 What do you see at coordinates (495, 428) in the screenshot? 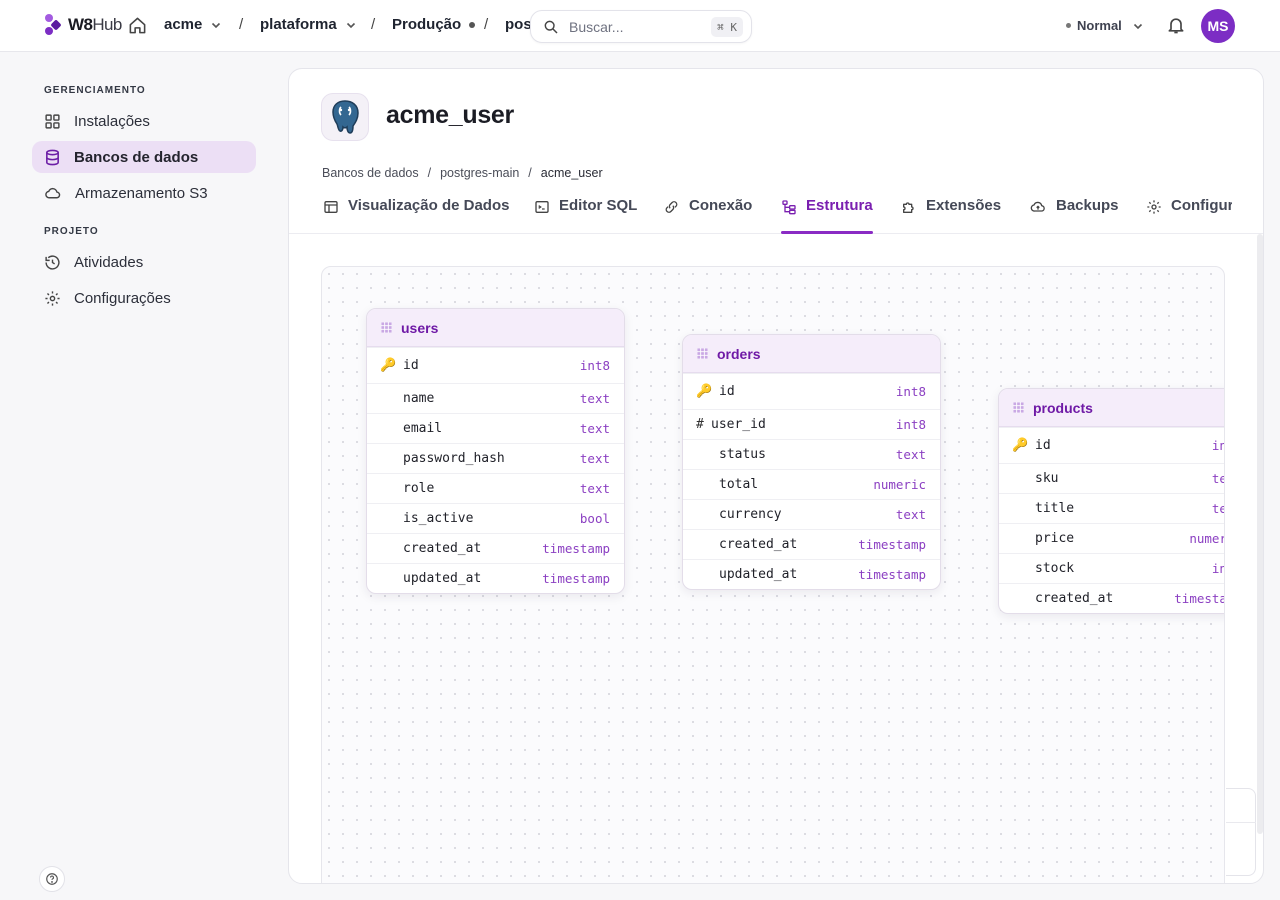
I see `column-row: email text` at bounding box center [495, 428].